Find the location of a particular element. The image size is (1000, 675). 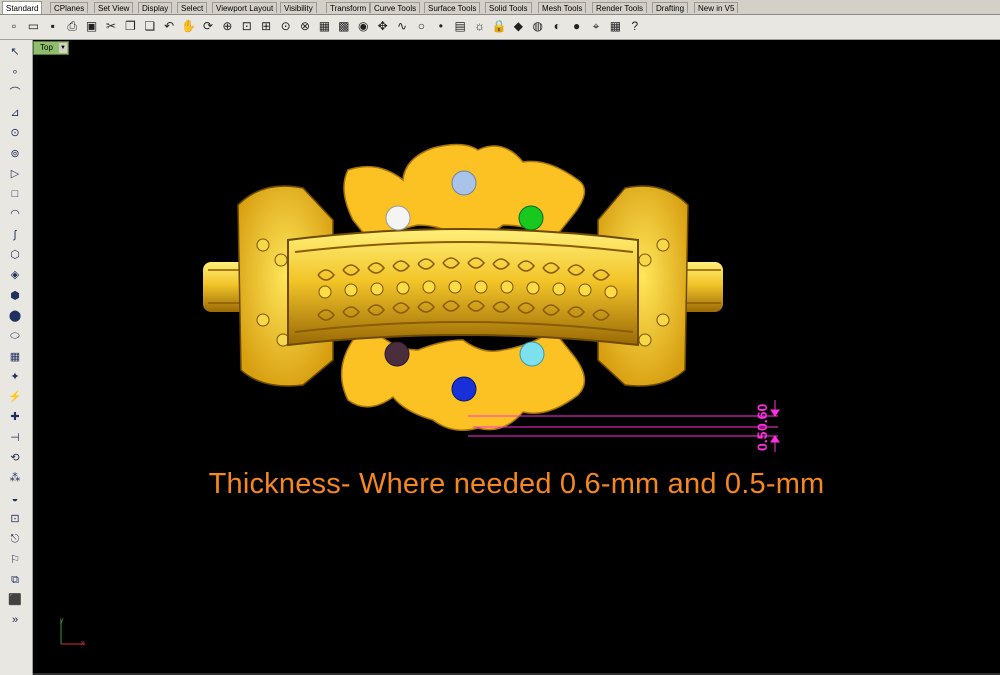

tab-curve-tools: Curve Tools is located at coordinates (395, 7).